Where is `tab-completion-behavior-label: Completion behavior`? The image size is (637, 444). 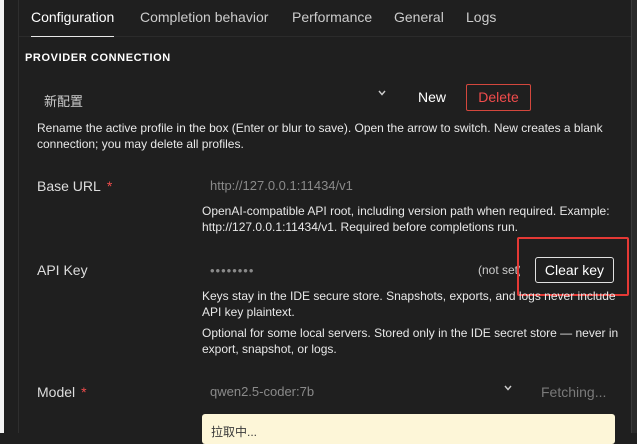 tab-completion-behavior-label: Completion behavior is located at coordinates (204, 17).